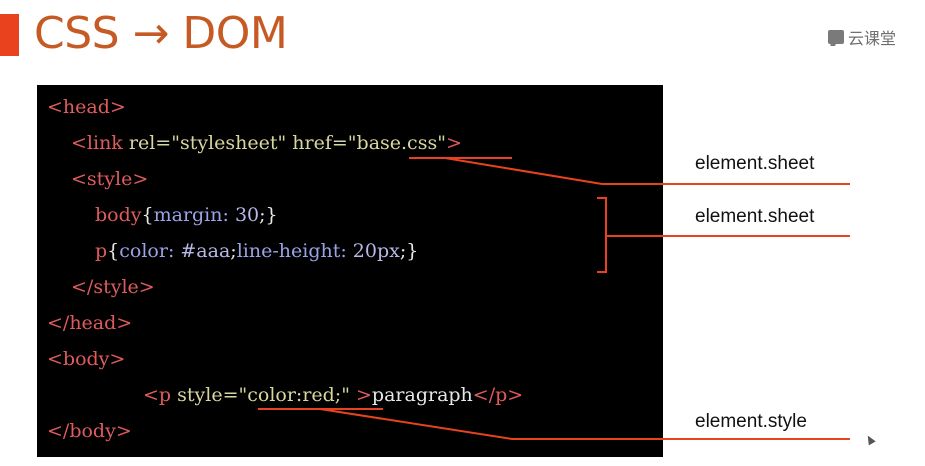  Describe the element at coordinates (751, 421) in the screenshot. I see `inline-style-label: element.style` at that location.